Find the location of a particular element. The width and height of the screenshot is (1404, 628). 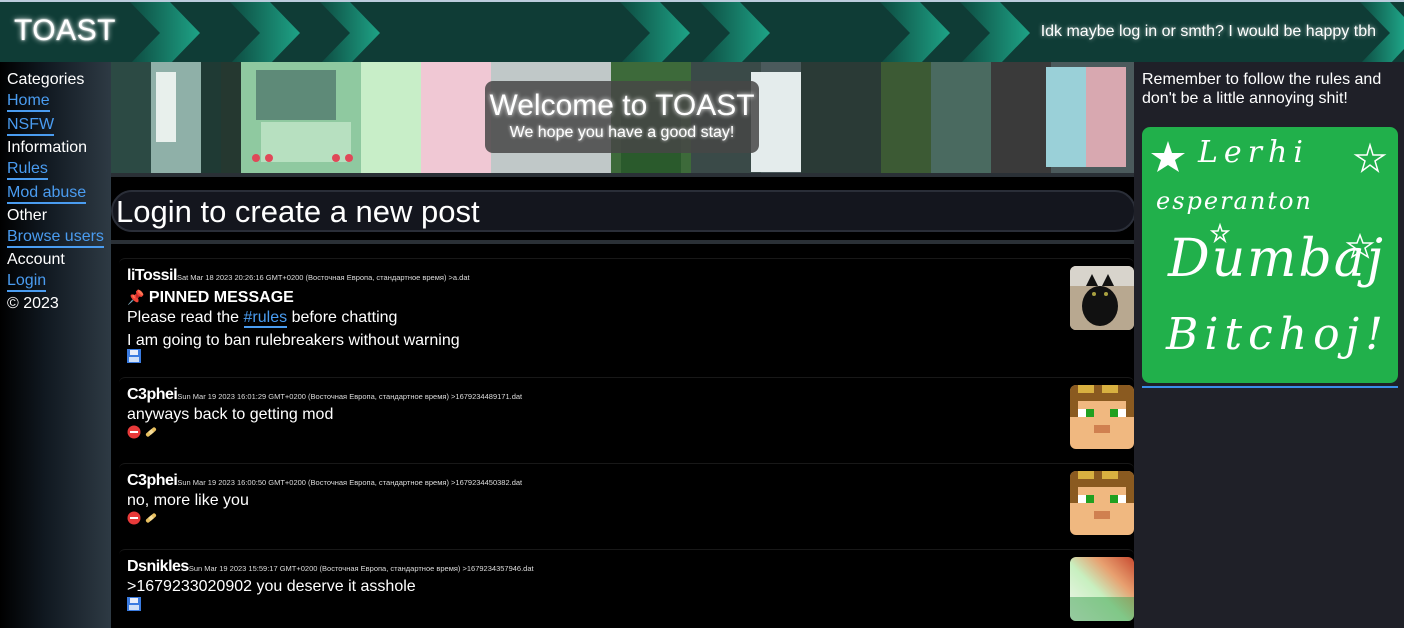

sidebar-heading-information: Information is located at coordinates (47, 147).